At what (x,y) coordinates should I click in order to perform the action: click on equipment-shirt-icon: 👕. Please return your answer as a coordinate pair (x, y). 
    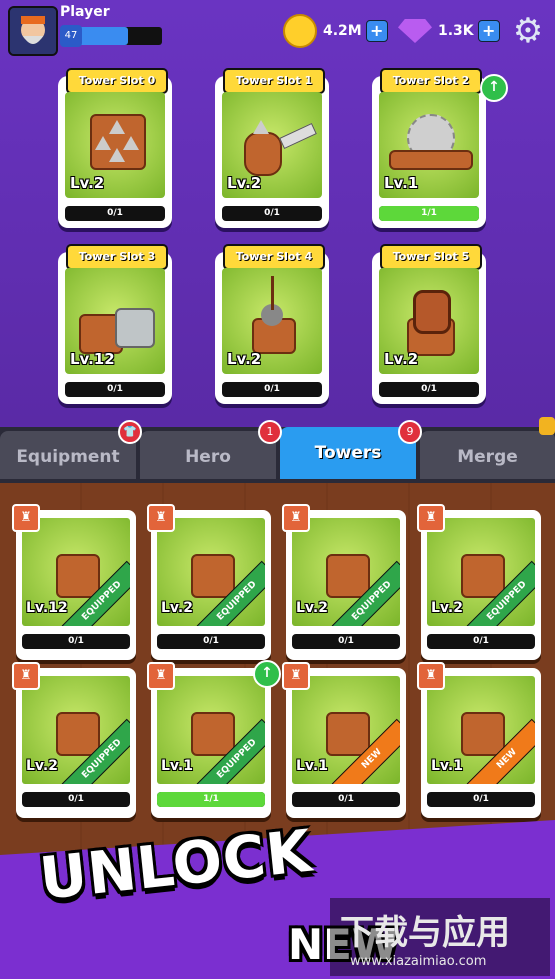
    Looking at the image, I should click on (130, 432).